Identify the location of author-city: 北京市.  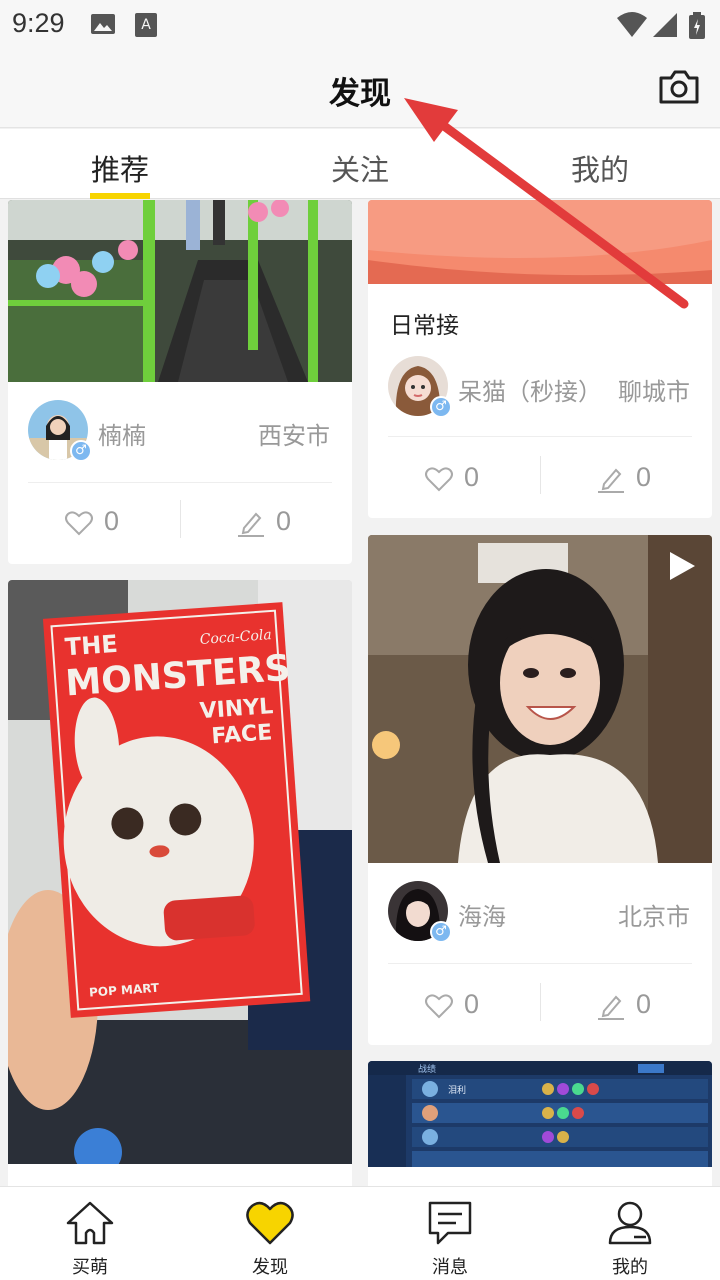
(654, 917).